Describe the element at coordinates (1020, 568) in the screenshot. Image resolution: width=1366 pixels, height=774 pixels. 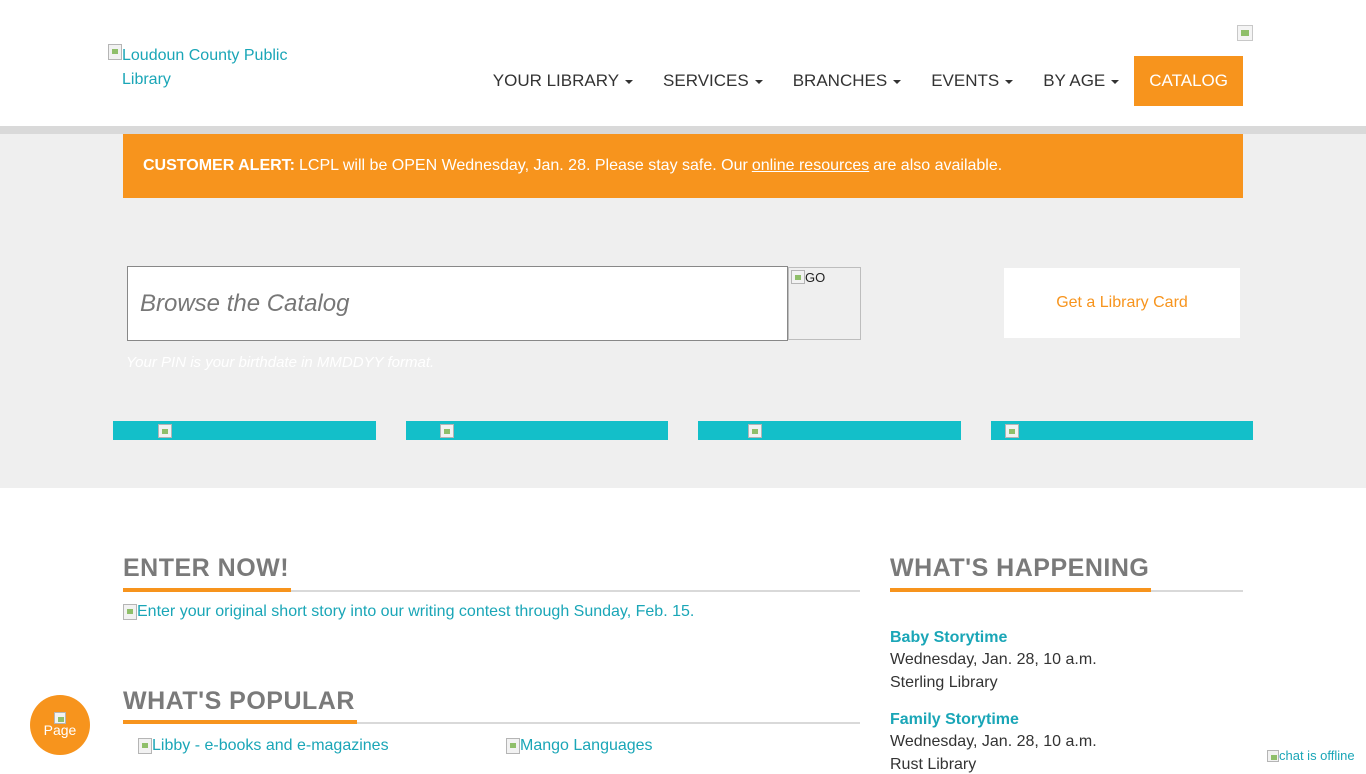
I see `whats-happening-heading: WHAT'S HAPPENING` at that location.